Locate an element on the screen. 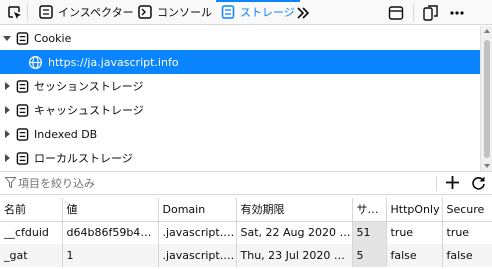 The image size is (492, 269). cell-name: _gat is located at coordinates (31, 255).